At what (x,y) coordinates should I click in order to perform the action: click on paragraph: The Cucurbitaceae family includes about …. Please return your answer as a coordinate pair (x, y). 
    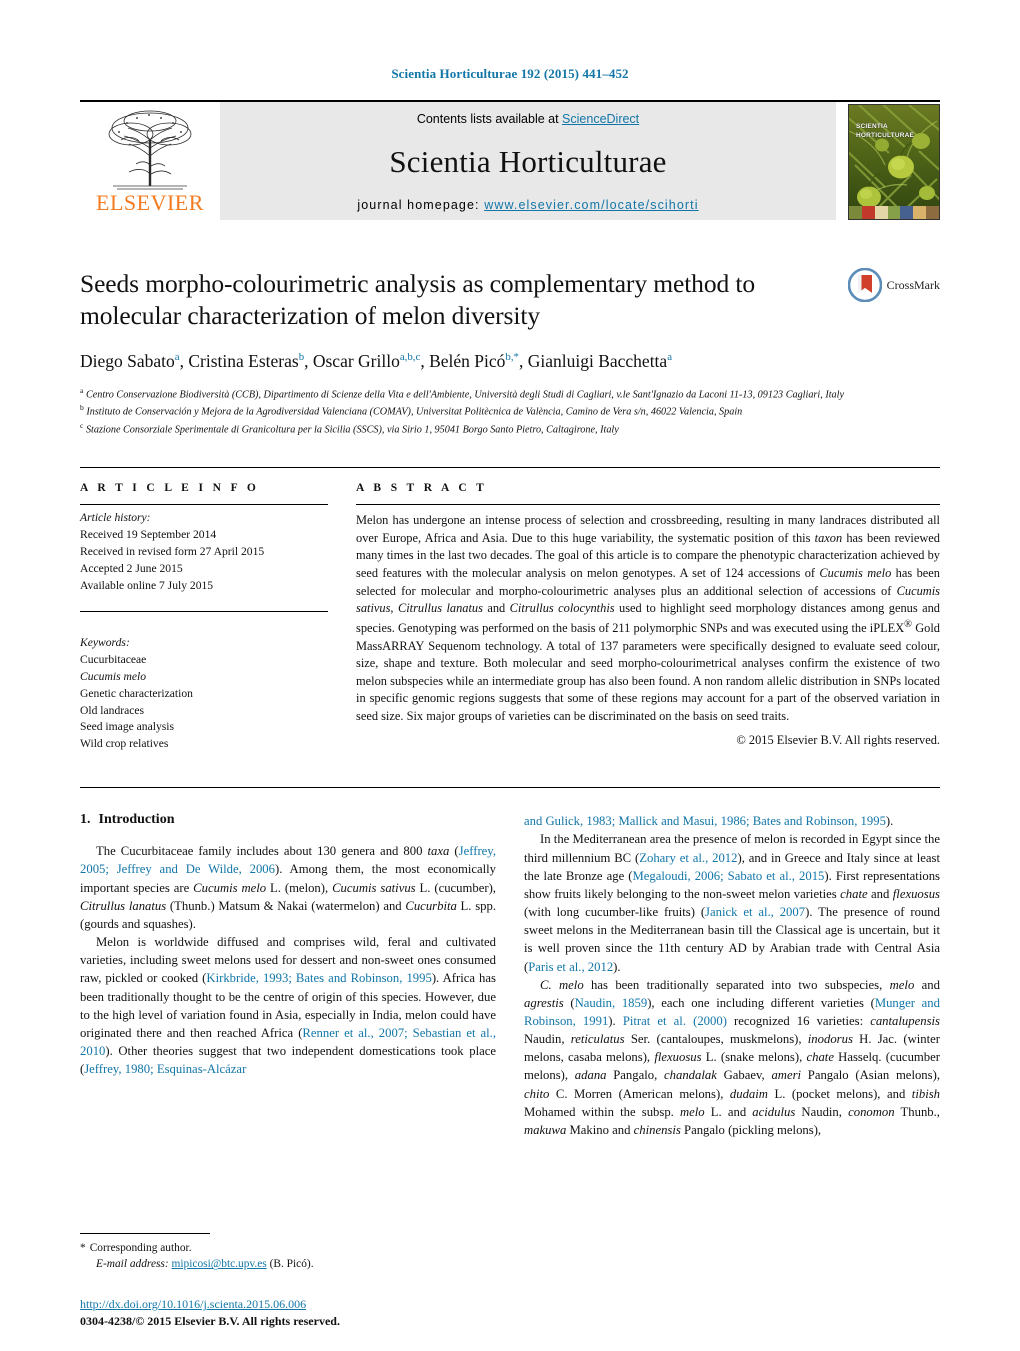
    Looking at the image, I should click on (288, 887).